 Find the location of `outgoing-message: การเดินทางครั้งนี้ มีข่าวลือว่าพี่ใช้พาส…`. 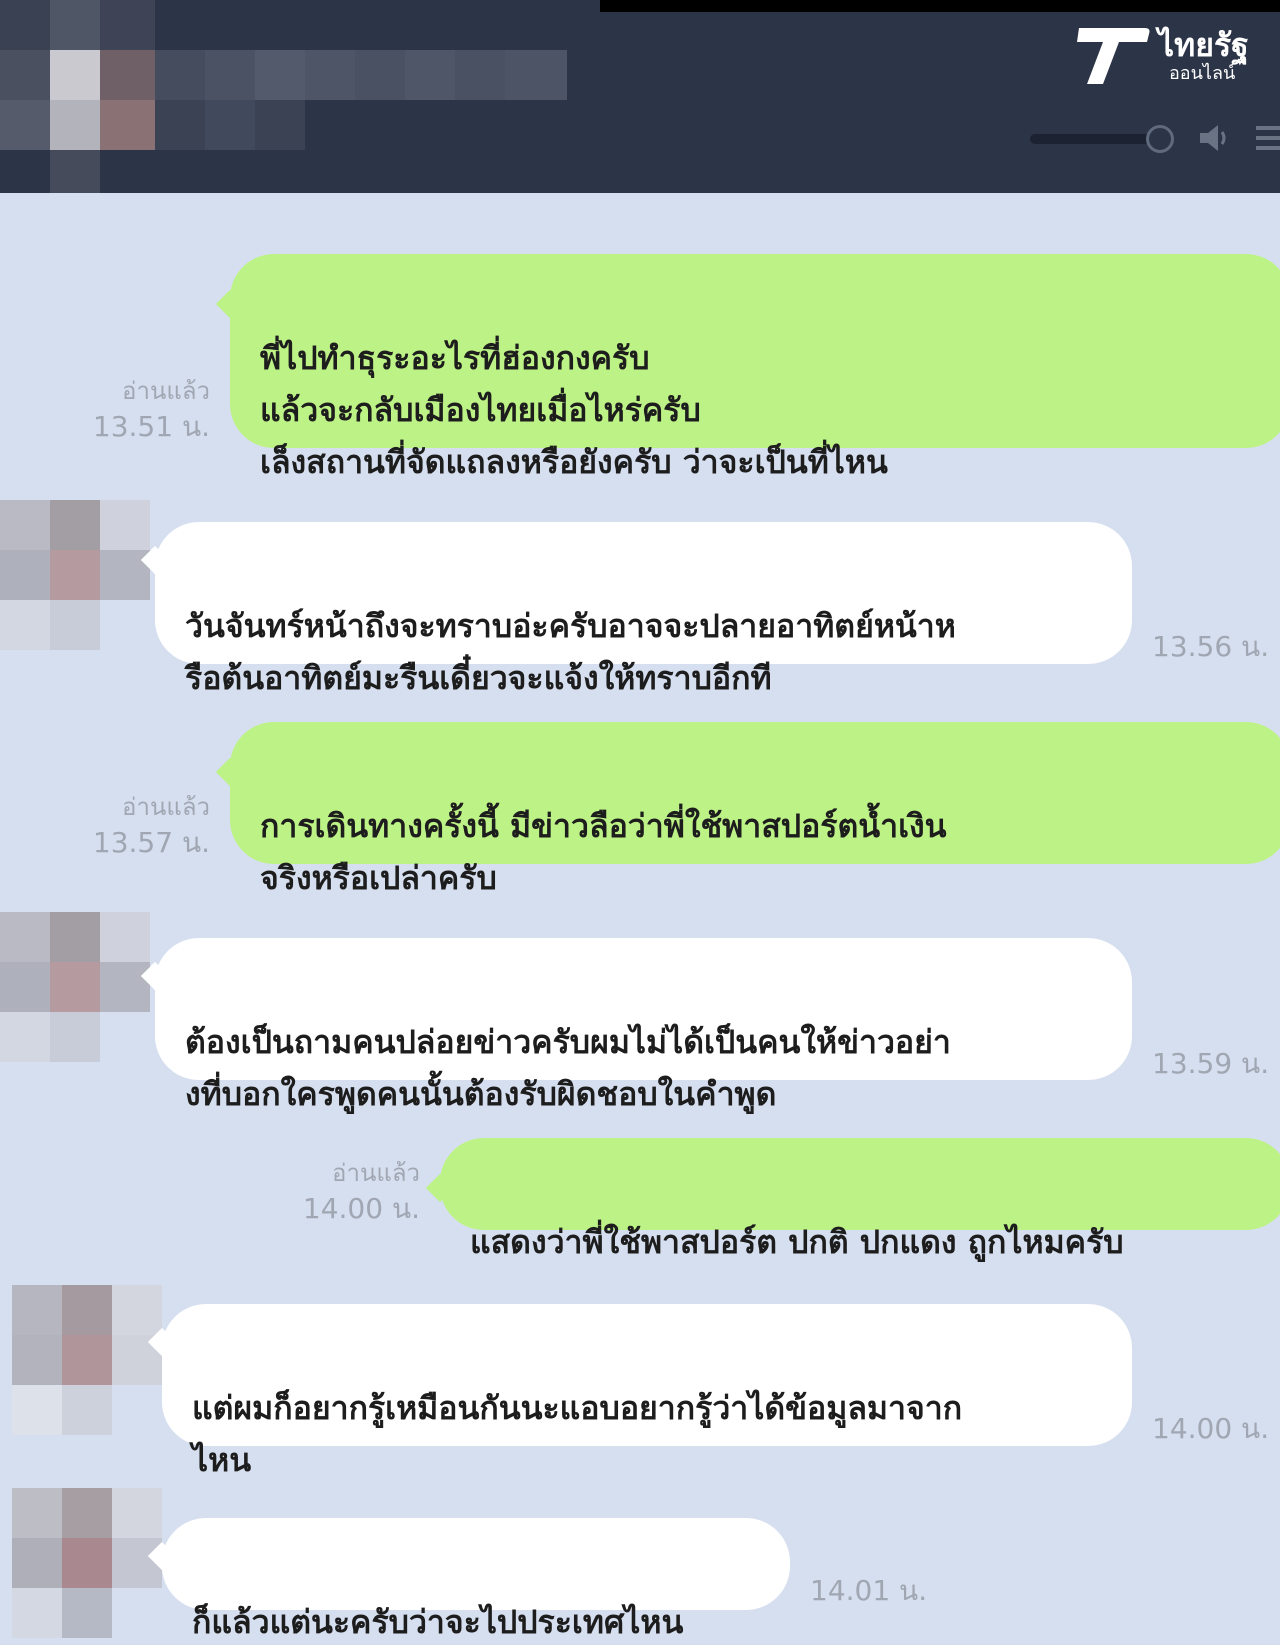

outgoing-message: การเดินทางครั้งนี้ มีข่าวลือว่าพี่ใช้พาส… is located at coordinates (755, 809).